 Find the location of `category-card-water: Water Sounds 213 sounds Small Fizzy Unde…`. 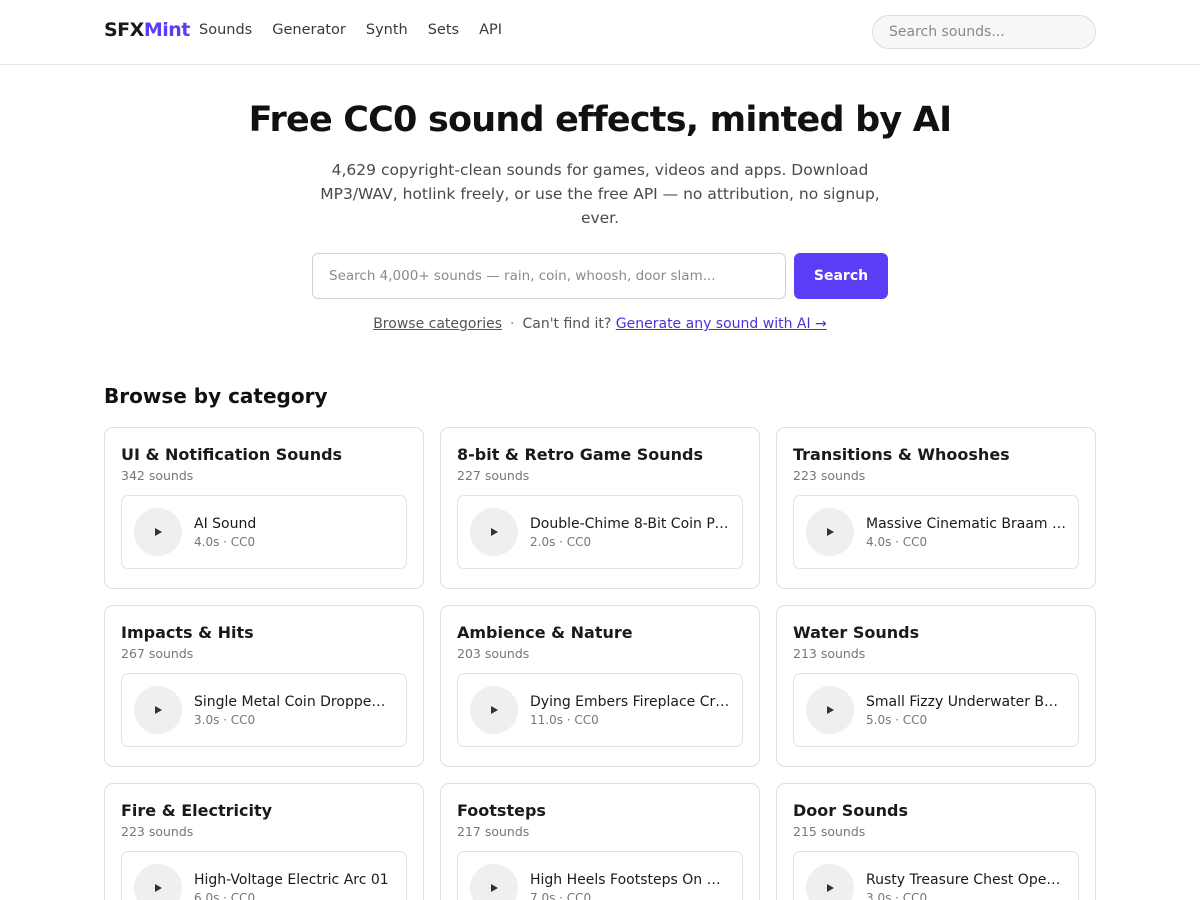

category-card-water: Water Sounds 213 sounds Small Fizzy Unde… is located at coordinates (936, 686).